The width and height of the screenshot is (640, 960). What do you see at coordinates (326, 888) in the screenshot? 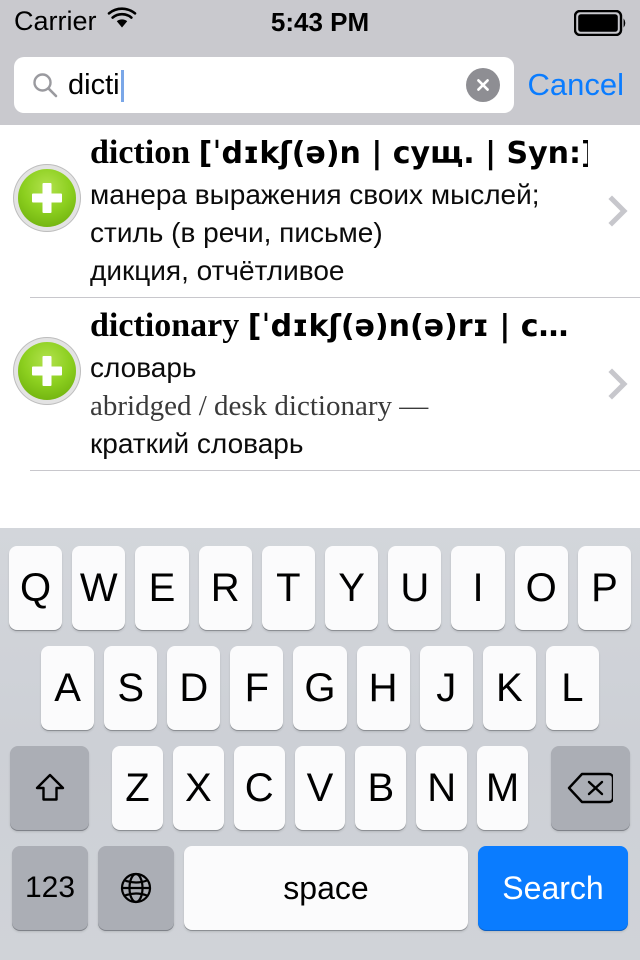
I see `key-space: space` at bounding box center [326, 888].